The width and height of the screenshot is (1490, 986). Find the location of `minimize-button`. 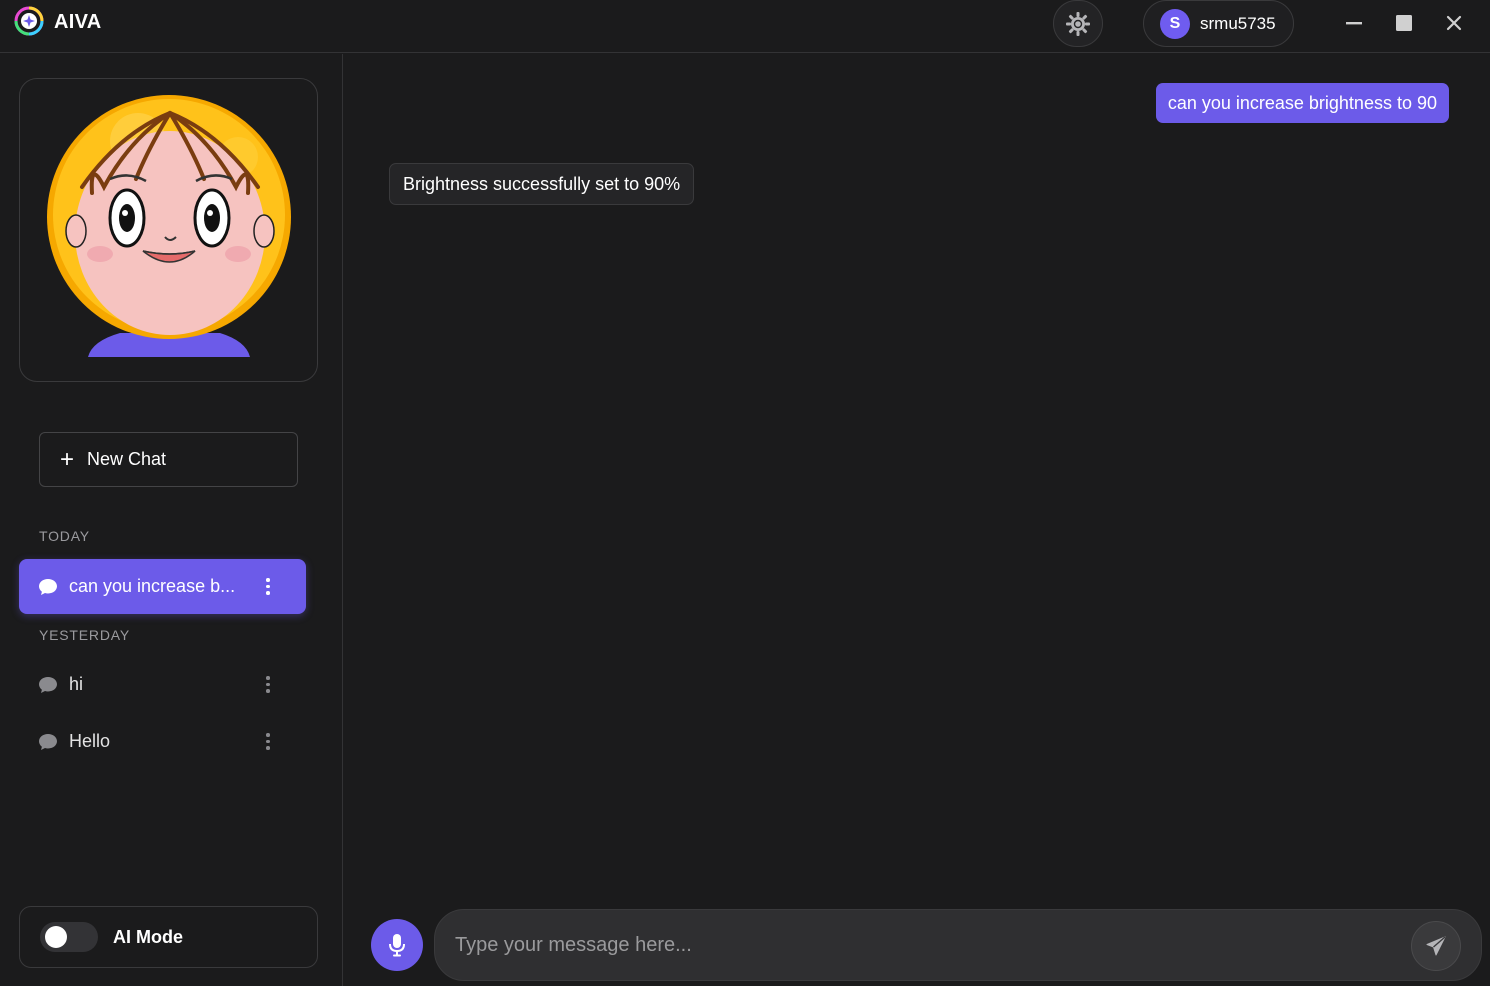

minimize-button is located at coordinates (1354, 23).